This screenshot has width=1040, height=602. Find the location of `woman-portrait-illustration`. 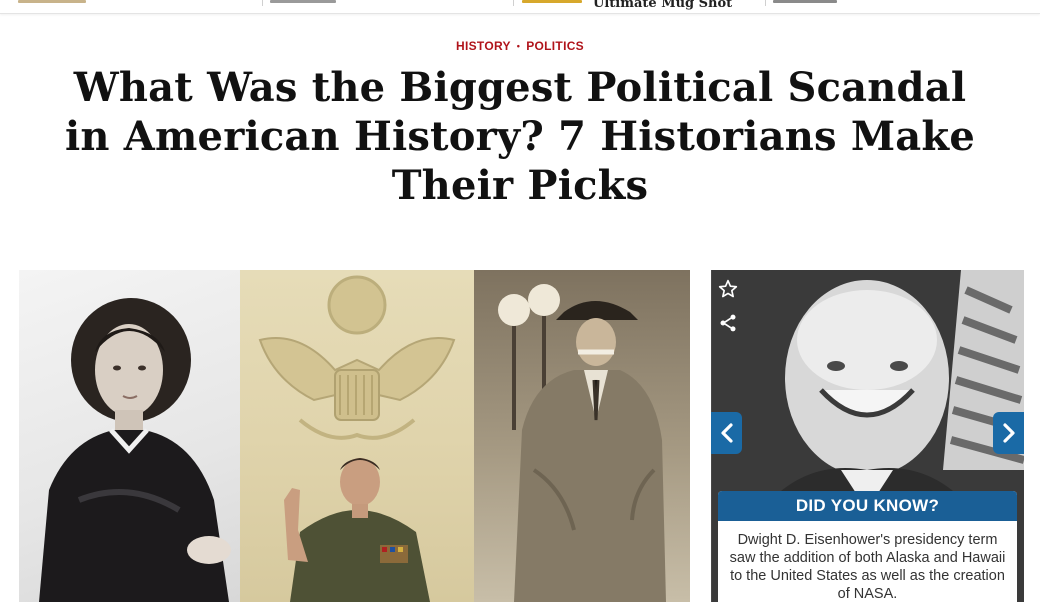

woman-portrait-illustration is located at coordinates (135, 450).